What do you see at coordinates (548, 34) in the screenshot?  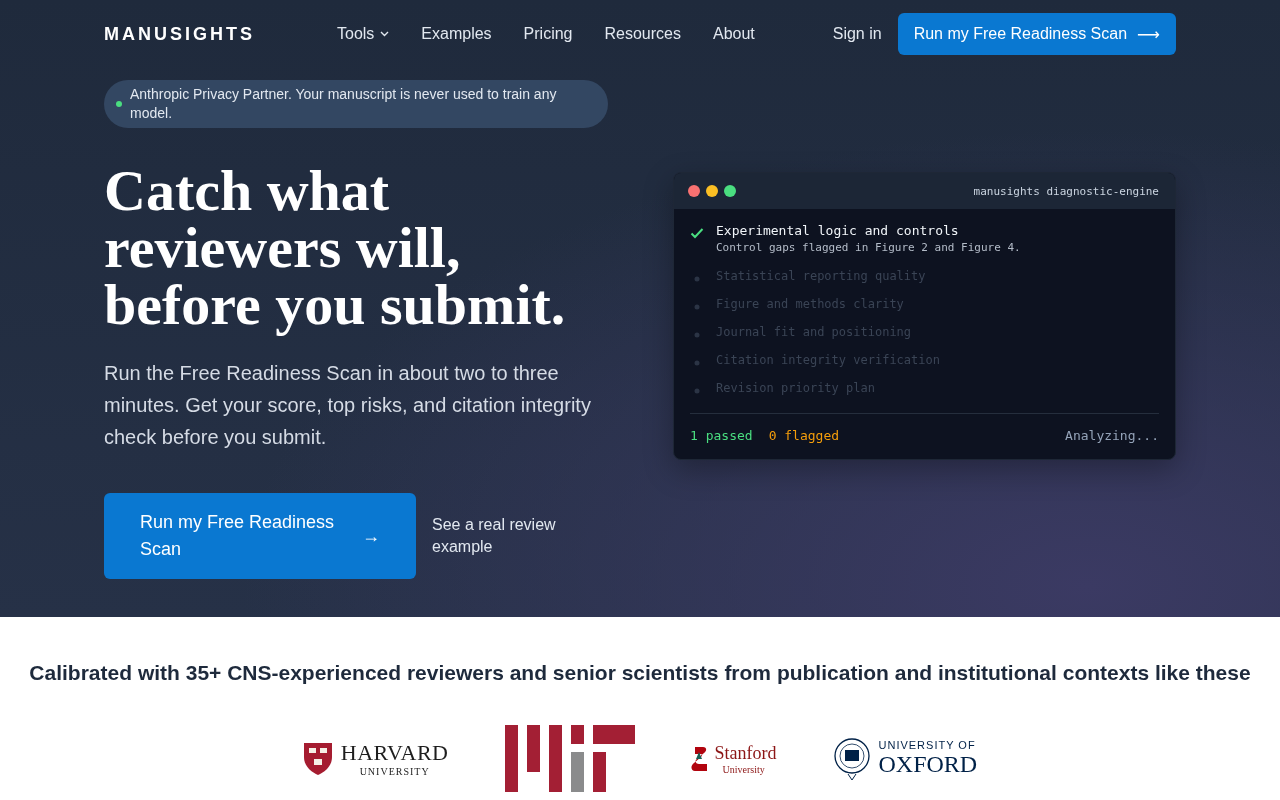 I see `nav-link: Pricing` at bounding box center [548, 34].